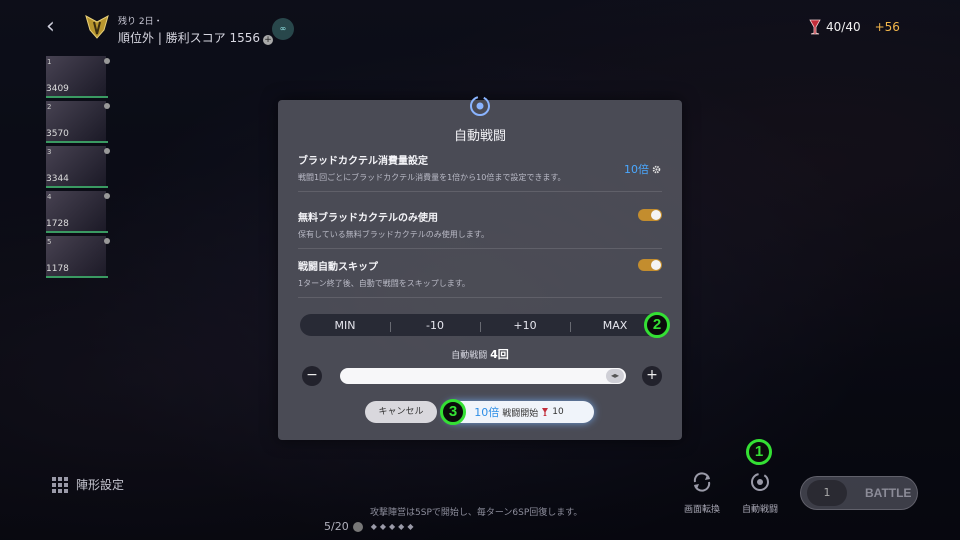 This screenshot has width=960, height=540. What do you see at coordinates (100, 485) in the screenshot?
I see `formation-label: 陣形設定` at bounding box center [100, 485].